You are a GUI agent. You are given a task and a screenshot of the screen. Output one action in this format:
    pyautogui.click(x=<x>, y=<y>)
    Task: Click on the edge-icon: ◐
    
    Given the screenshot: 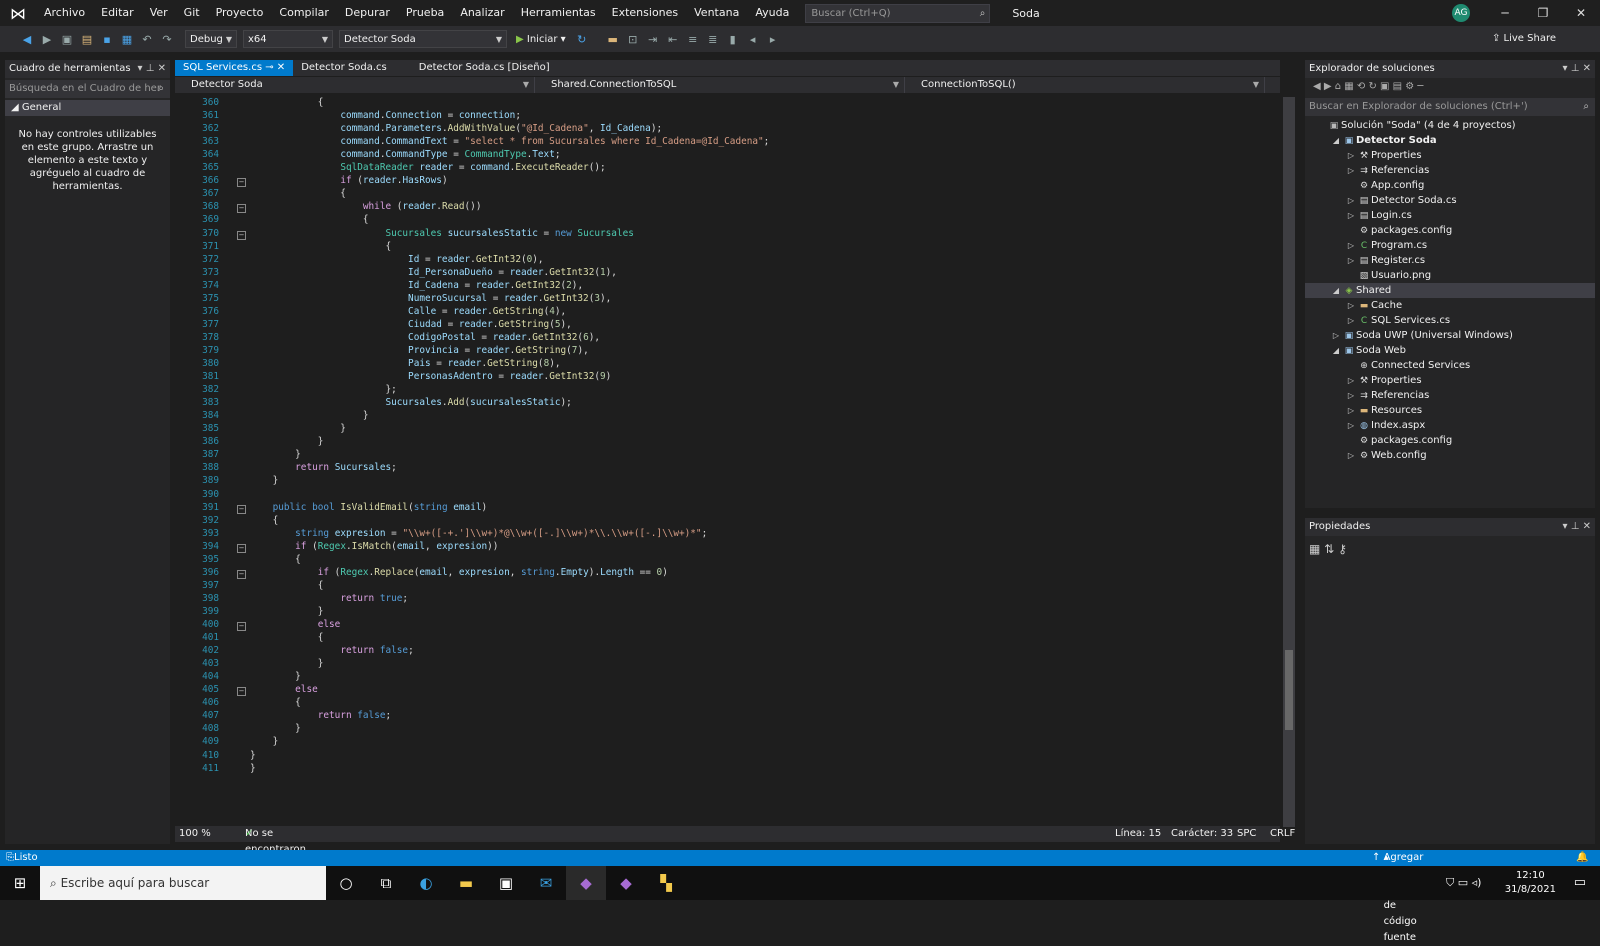 What is the action you would take?
    pyautogui.click(x=426, y=883)
    